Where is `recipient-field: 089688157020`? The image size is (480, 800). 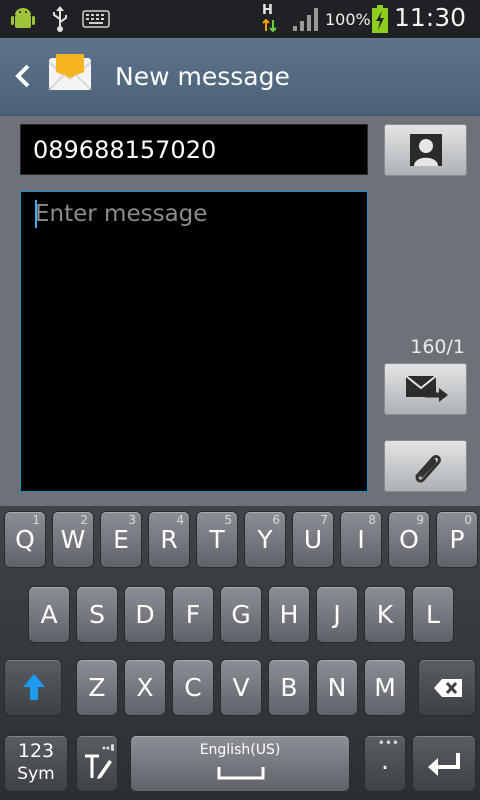
recipient-field: 089688157020 is located at coordinates (194, 149).